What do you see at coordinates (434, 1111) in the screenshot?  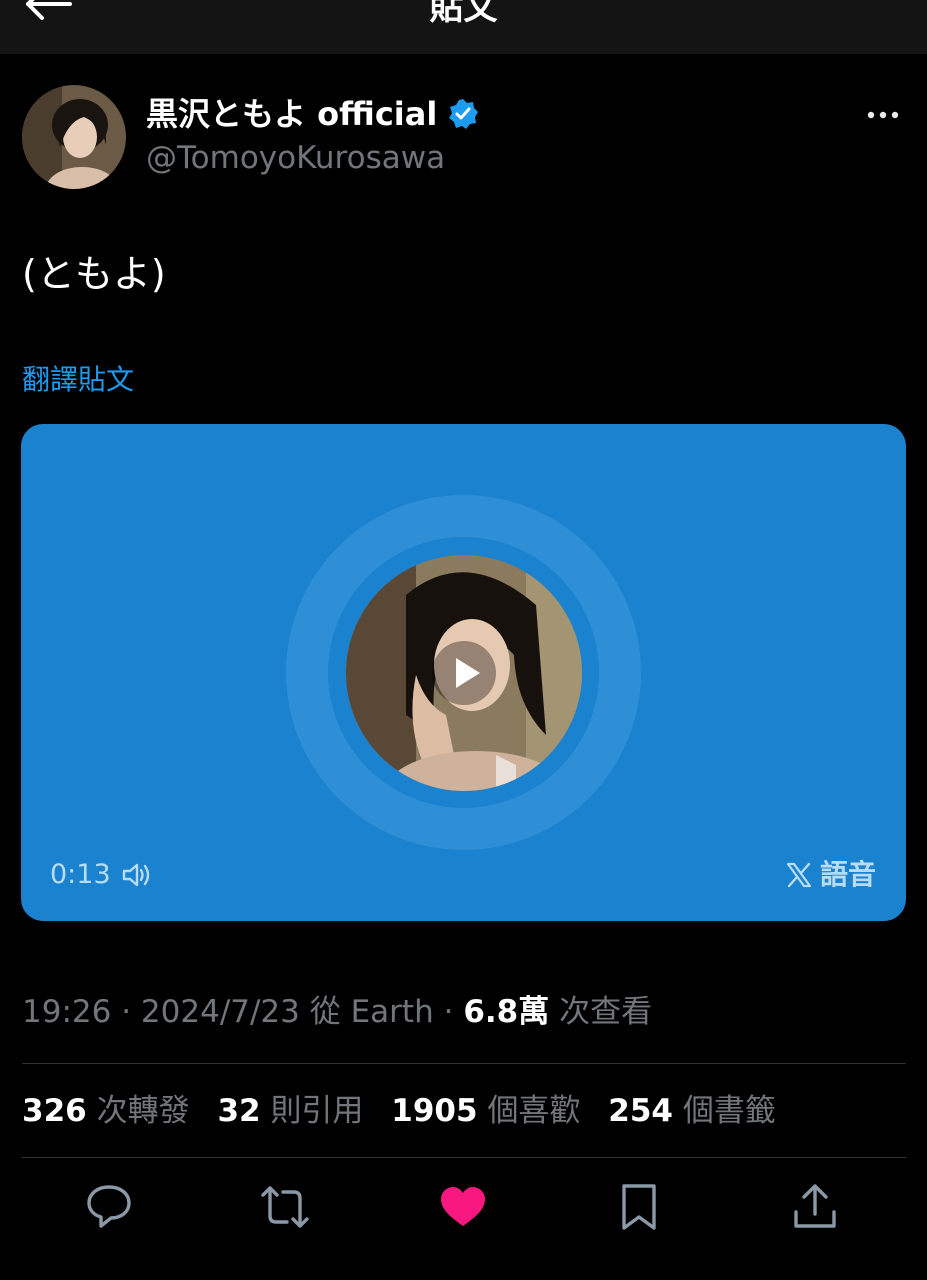 I see `likes-count: 1905` at bounding box center [434, 1111].